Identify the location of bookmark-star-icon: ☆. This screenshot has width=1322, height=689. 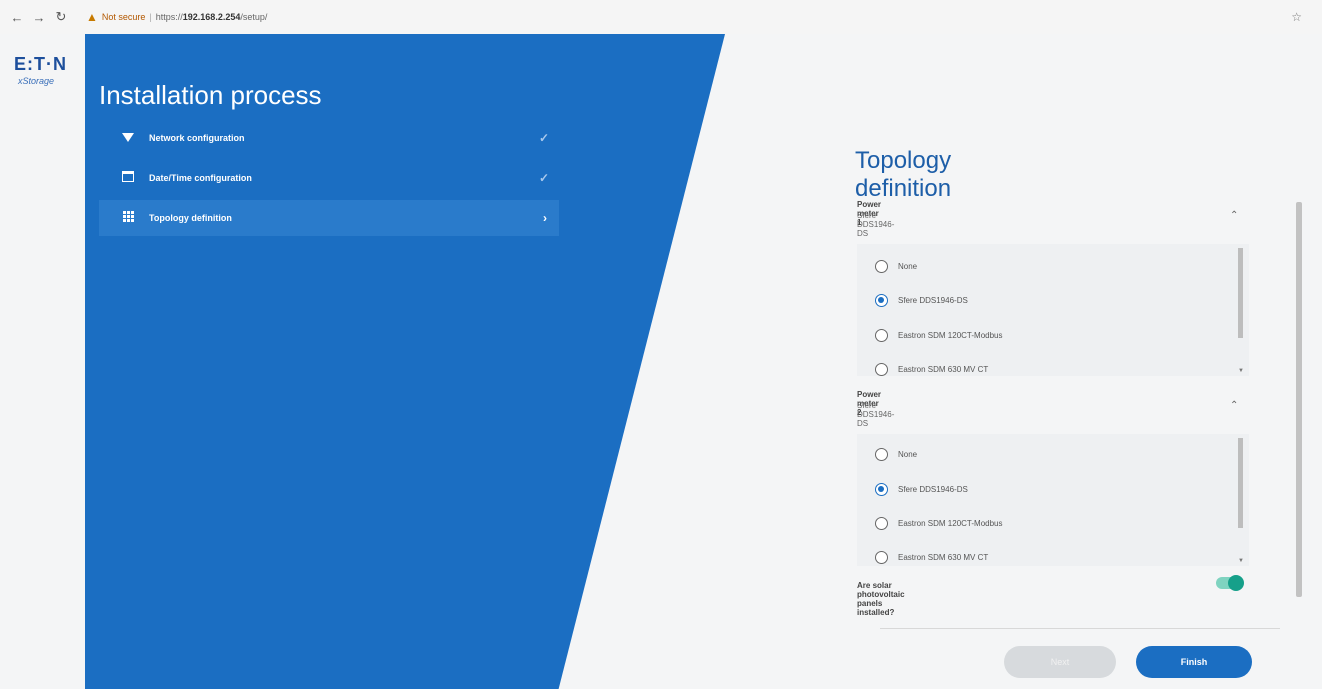
(1296, 17).